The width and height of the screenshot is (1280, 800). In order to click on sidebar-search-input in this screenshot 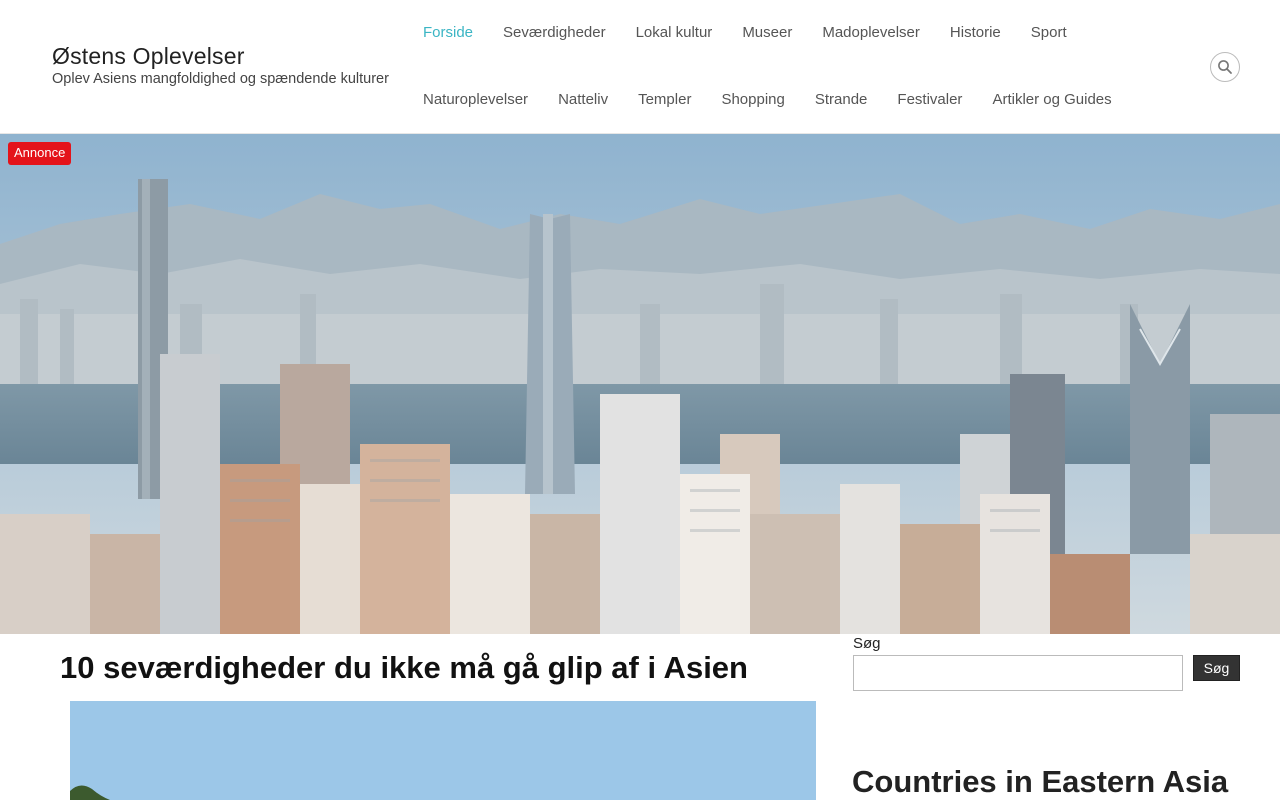, I will do `click(1018, 673)`.